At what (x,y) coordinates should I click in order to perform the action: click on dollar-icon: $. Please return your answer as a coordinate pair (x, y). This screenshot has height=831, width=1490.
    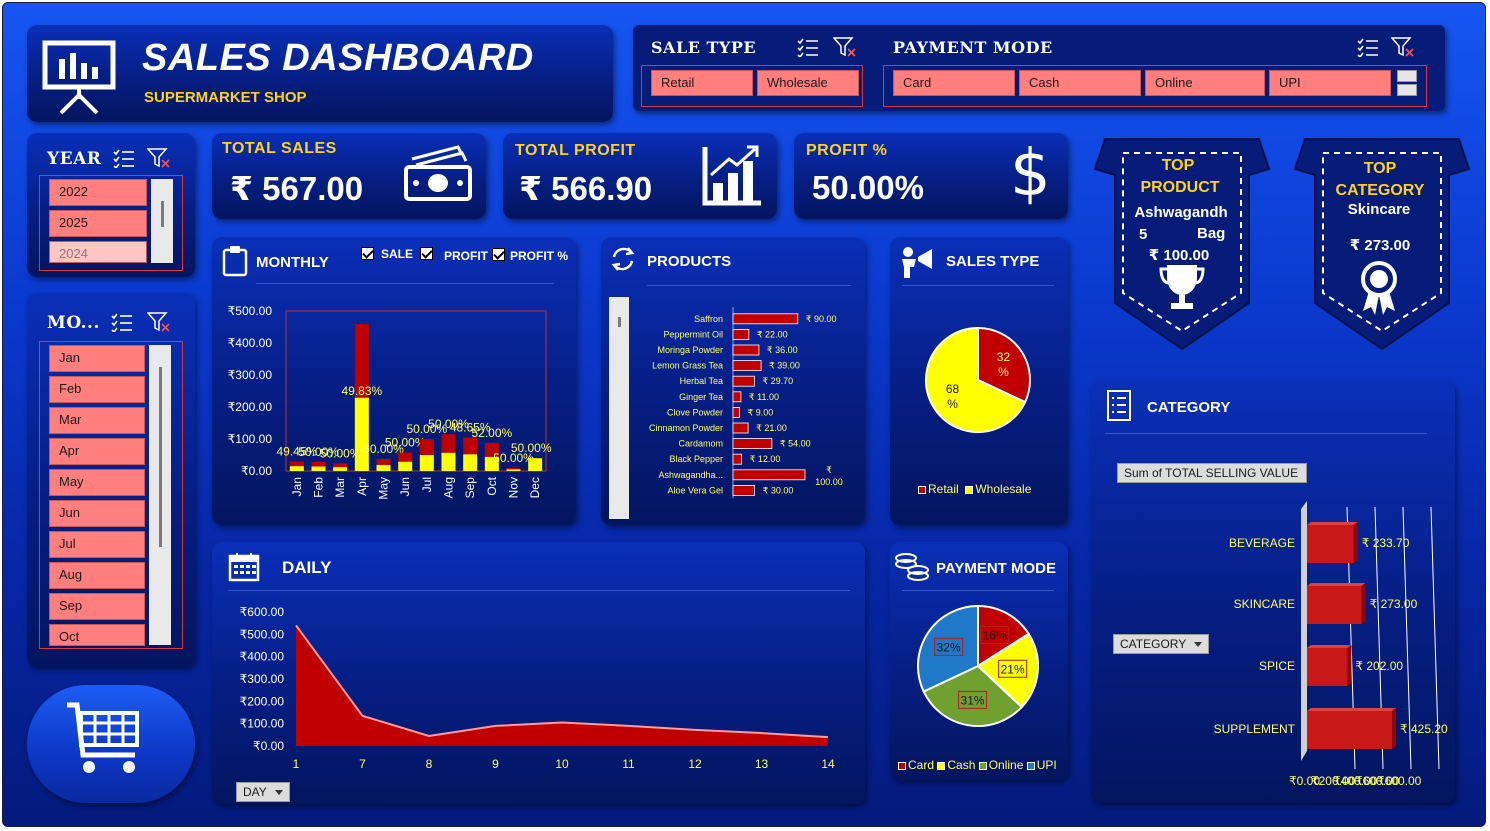
    Looking at the image, I should click on (1030, 174).